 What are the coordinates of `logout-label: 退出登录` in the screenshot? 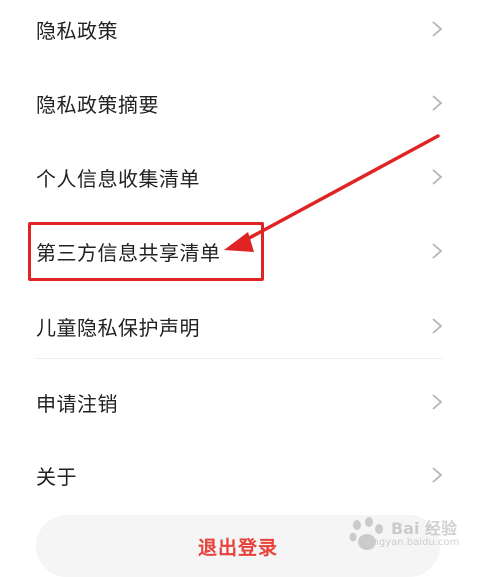 It's located at (237, 548).